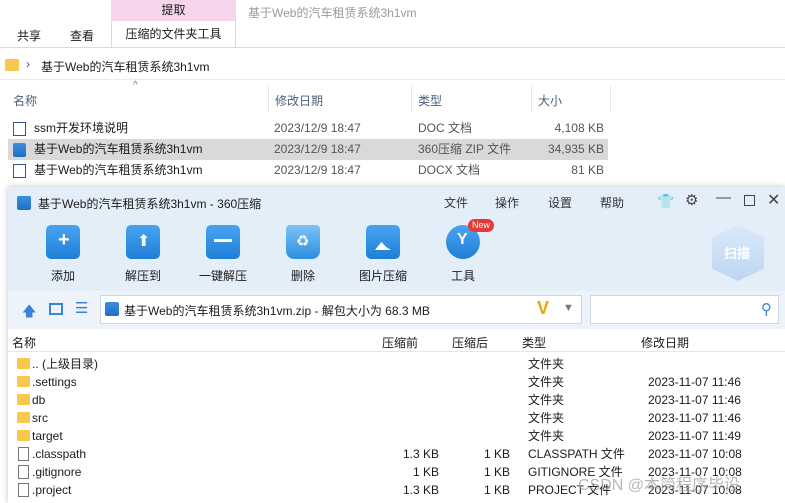 This screenshot has height=503, width=785. I want to click on zip-cell-name: .settings, so click(54, 382).